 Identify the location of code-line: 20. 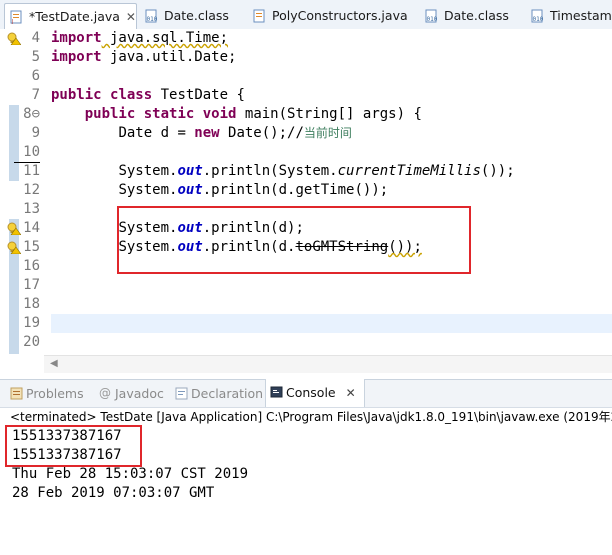
(306, 342).